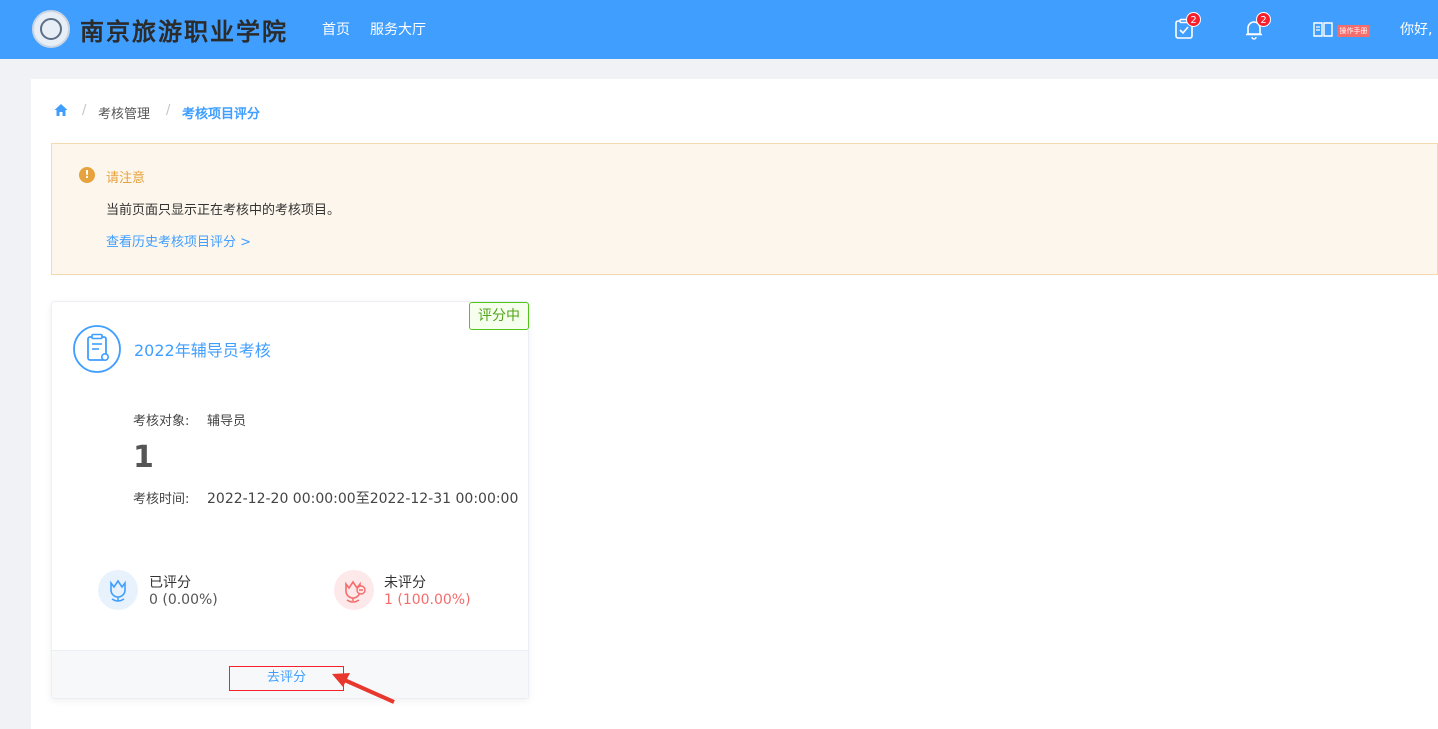  I want to click on breadcrumb-assessment-management: 考核管理, so click(124, 112).